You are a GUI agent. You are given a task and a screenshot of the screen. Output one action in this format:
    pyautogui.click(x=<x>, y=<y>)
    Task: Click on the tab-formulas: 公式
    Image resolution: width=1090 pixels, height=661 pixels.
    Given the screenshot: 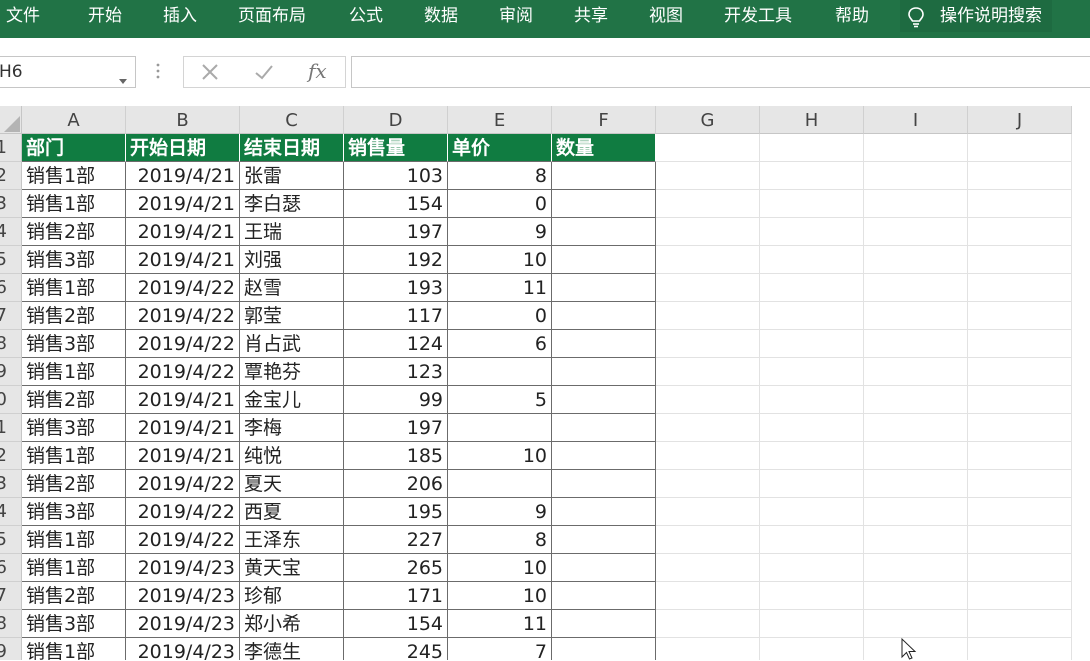 What is the action you would take?
    pyautogui.click(x=366, y=16)
    